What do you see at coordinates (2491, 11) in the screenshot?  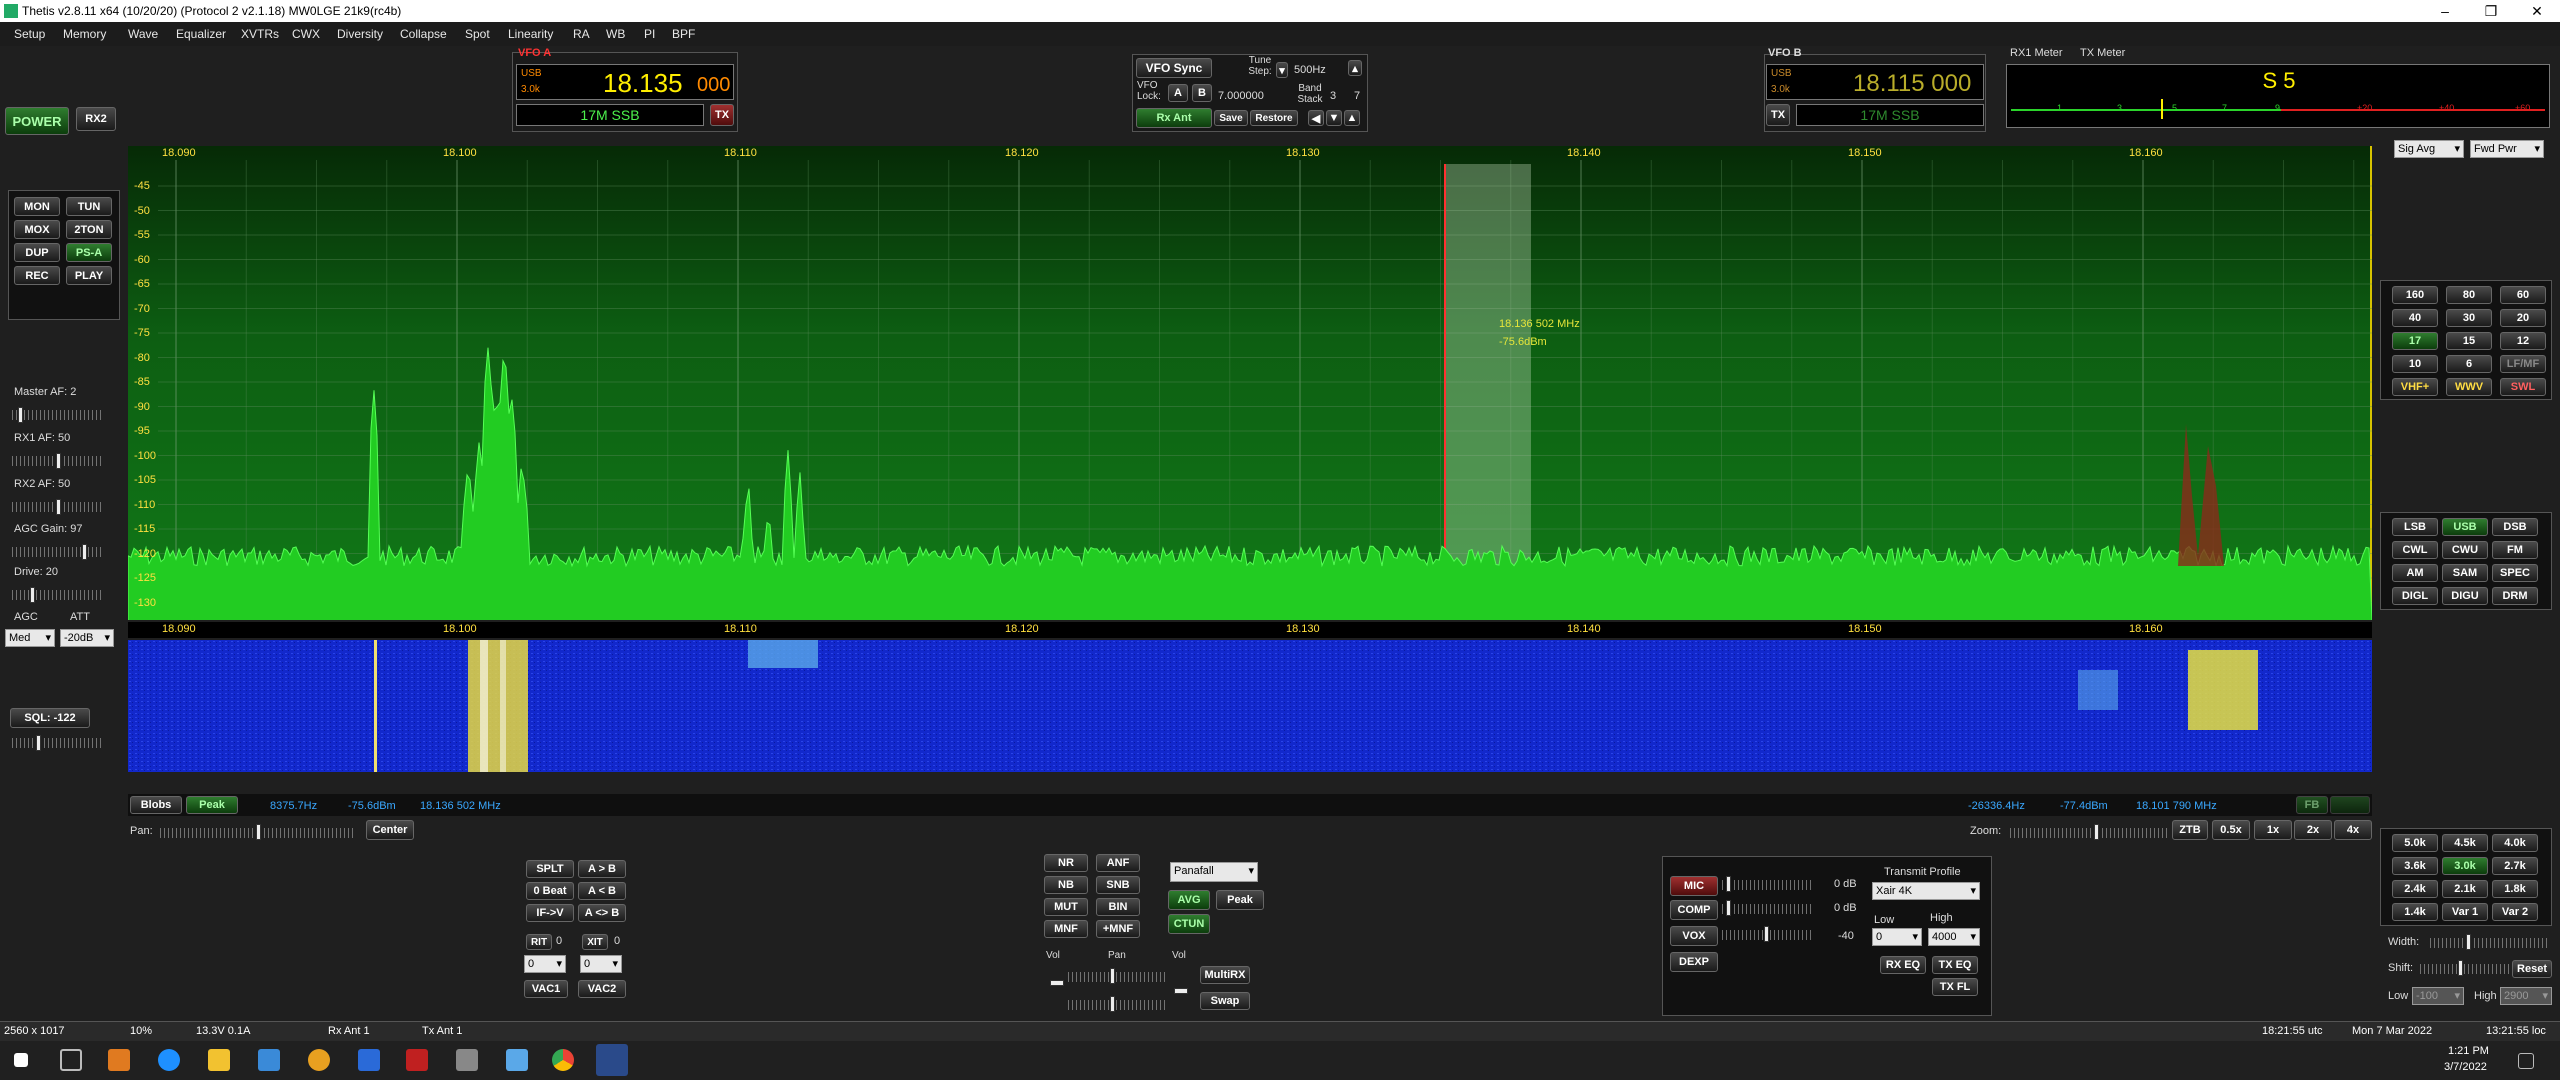 I see `maximize-button: ❐` at bounding box center [2491, 11].